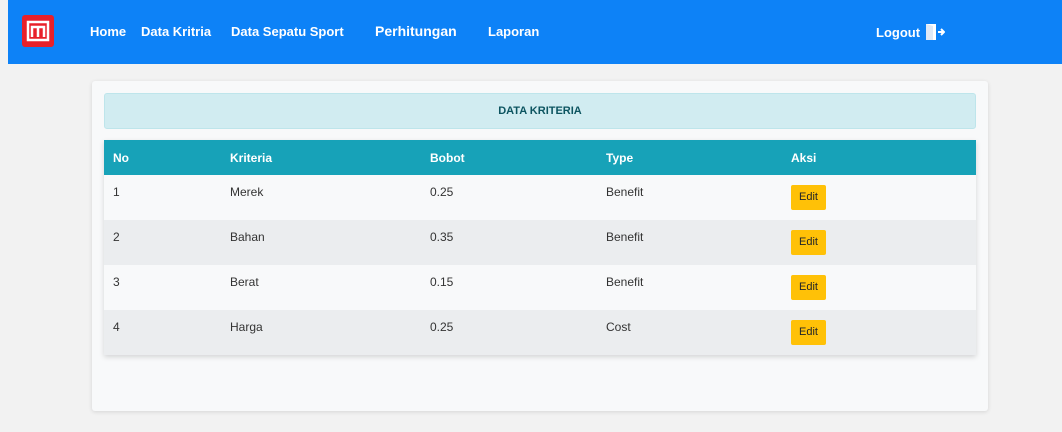 The image size is (1062, 432). I want to click on cell-kriteria: Bahan, so click(247, 237).